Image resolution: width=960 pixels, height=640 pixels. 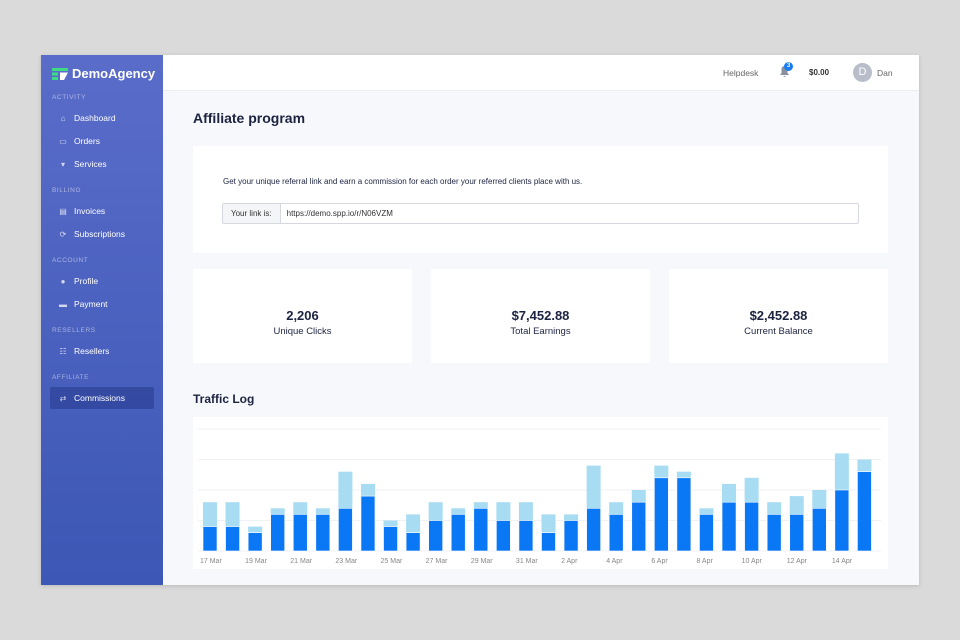 What do you see at coordinates (778, 331) in the screenshot?
I see `stat-label: Current Balance` at bounding box center [778, 331].